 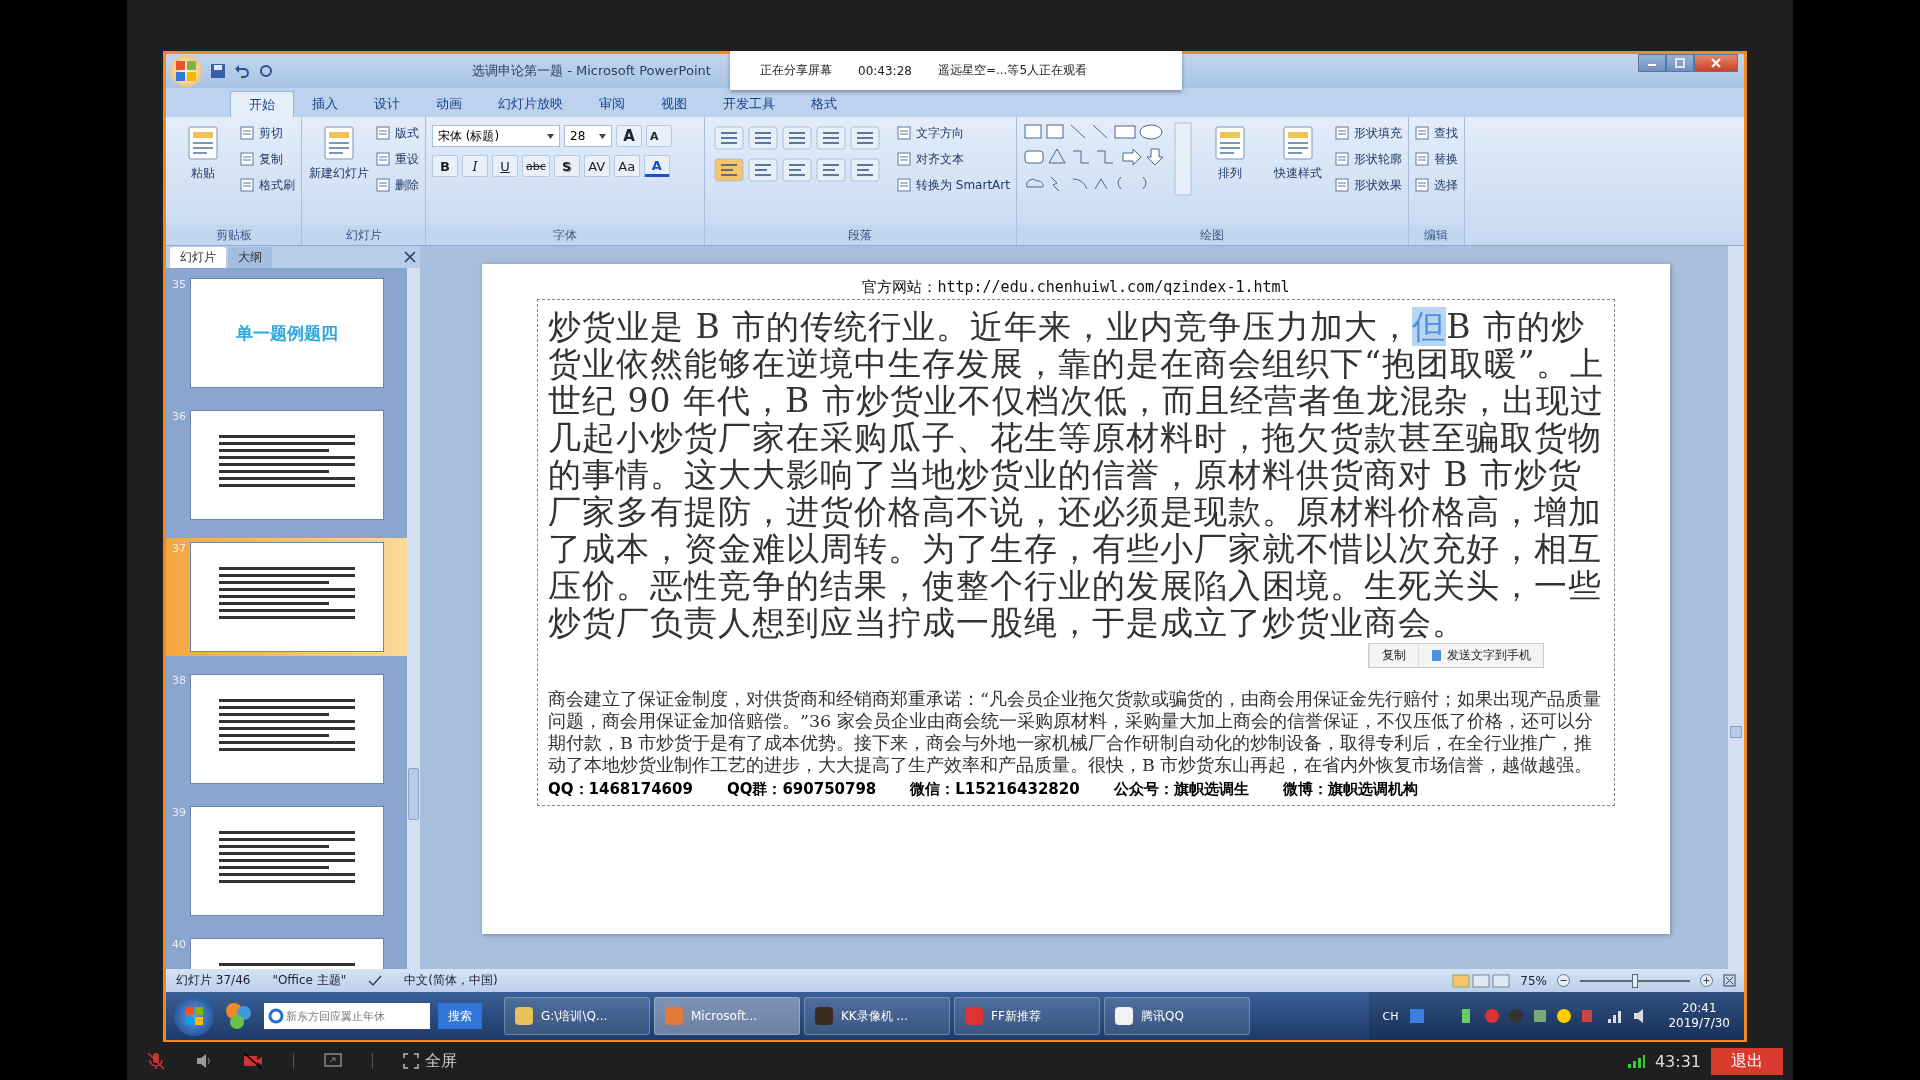 What do you see at coordinates (1027, 1016) in the screenshot?
I see `taskbar-button: FF新推荐` at bounding box center [1027, 1016].